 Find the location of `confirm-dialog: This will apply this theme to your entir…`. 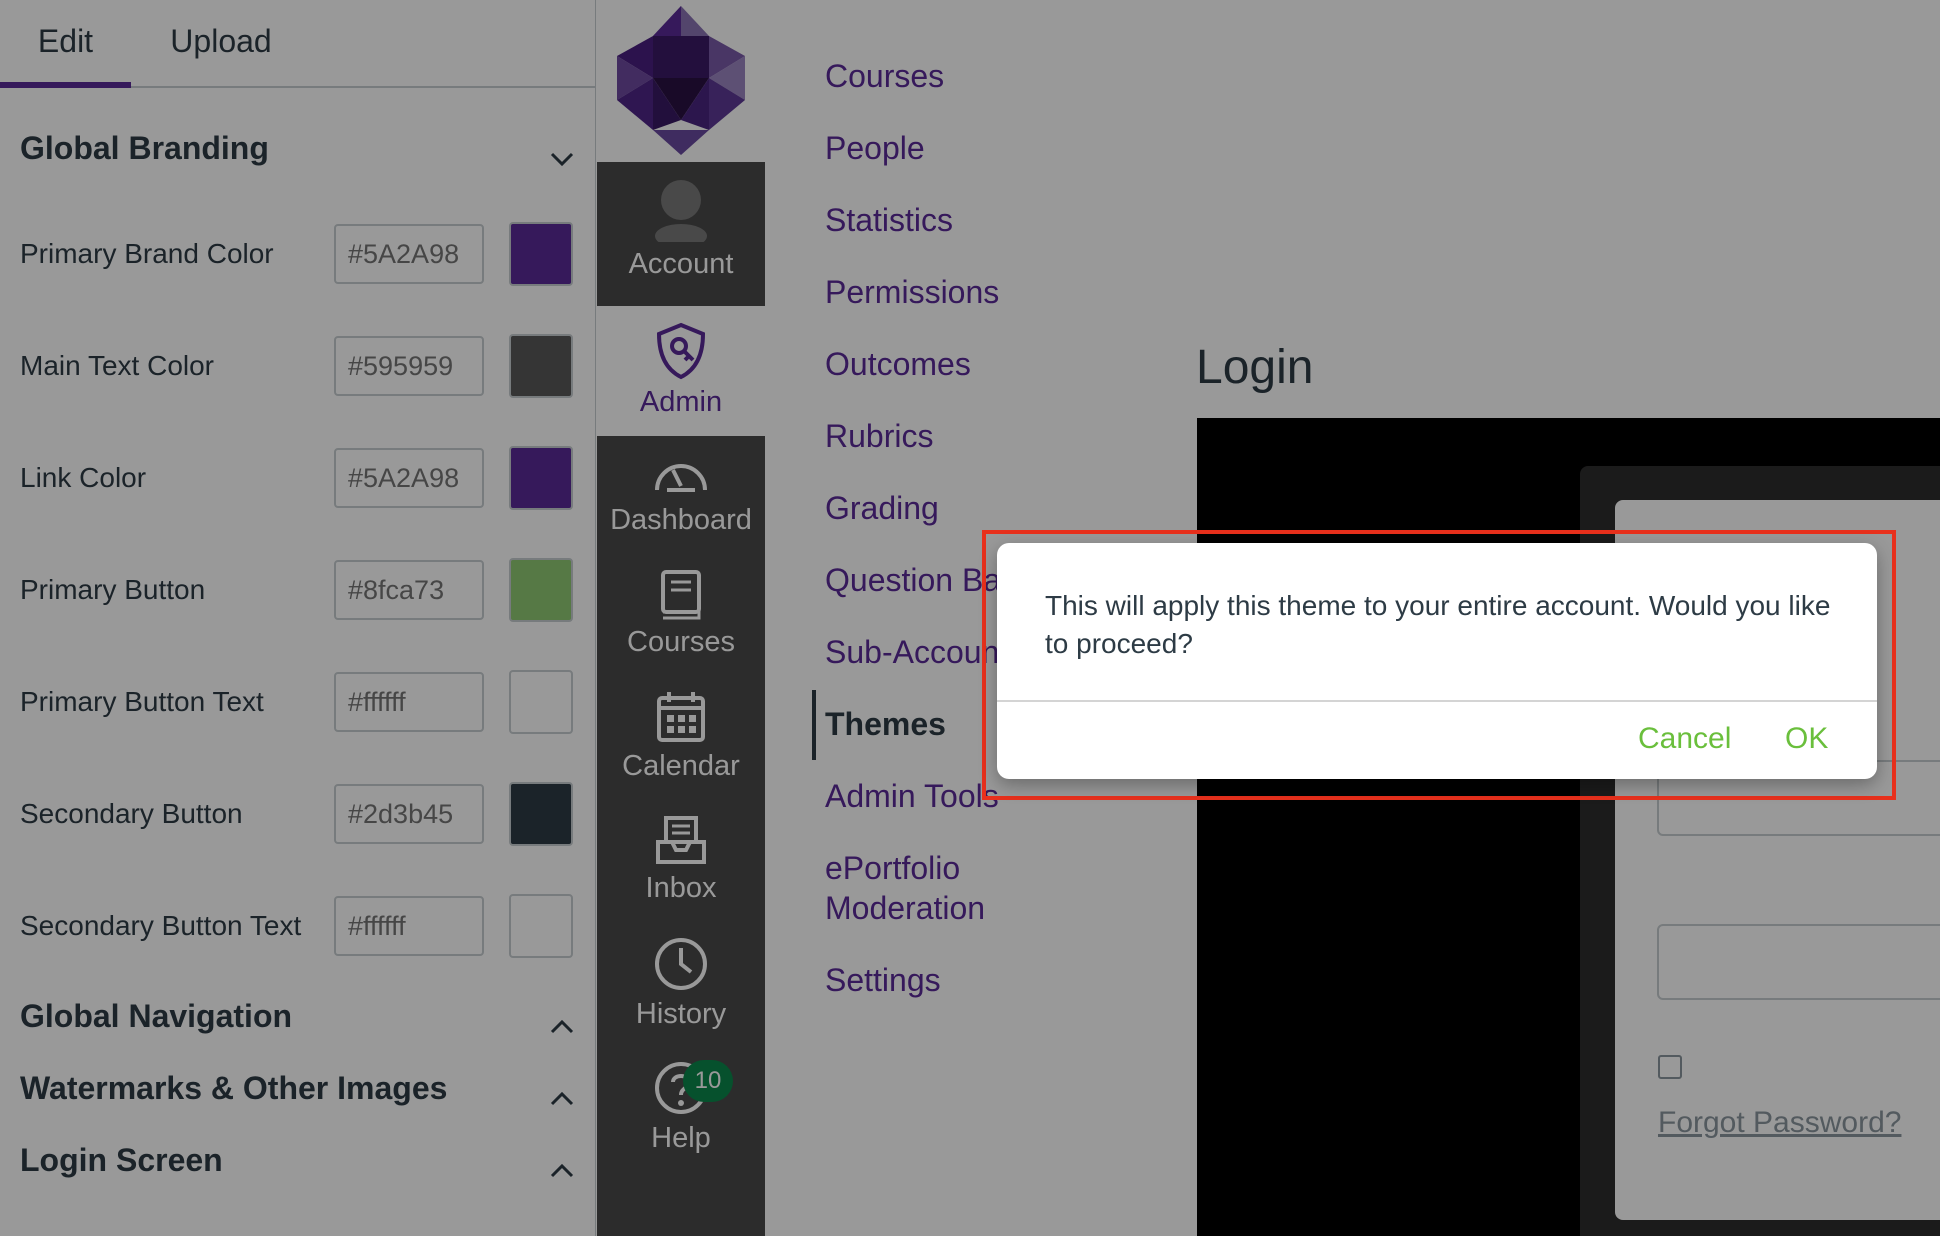

confirm-dialog: This will apply this theme to your entir… is located at coordinates (1437, 661).